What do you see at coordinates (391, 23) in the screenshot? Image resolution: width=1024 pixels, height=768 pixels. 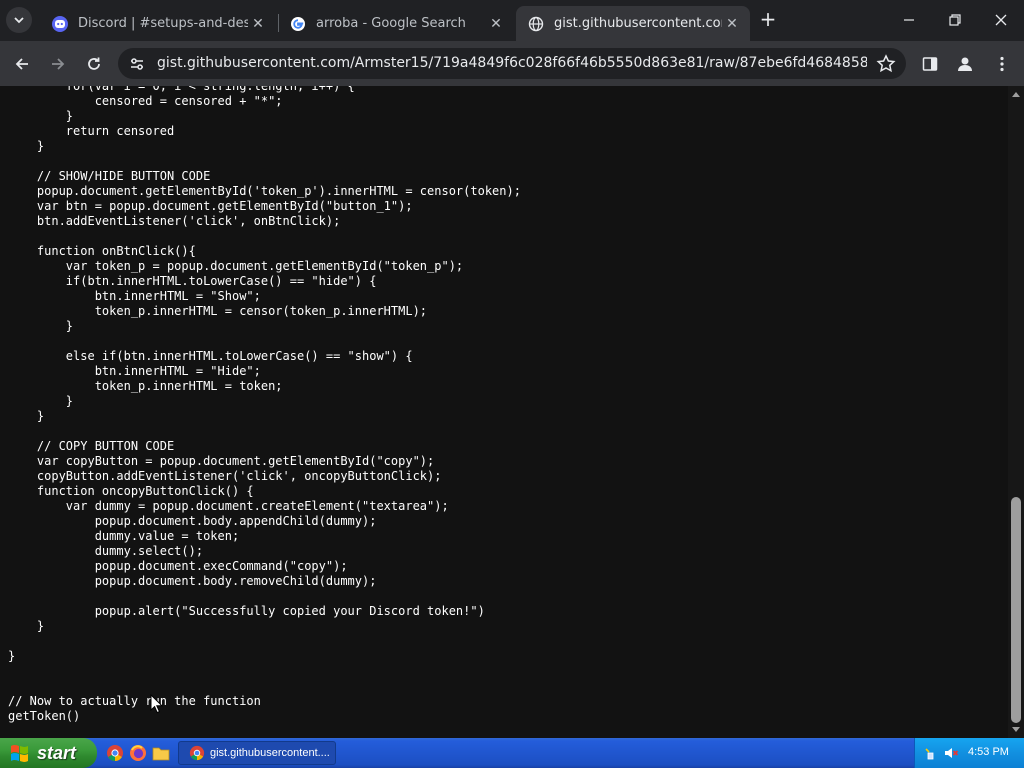 I see `tab-title: arroba - Google Search` at bounding box center [391, 23].